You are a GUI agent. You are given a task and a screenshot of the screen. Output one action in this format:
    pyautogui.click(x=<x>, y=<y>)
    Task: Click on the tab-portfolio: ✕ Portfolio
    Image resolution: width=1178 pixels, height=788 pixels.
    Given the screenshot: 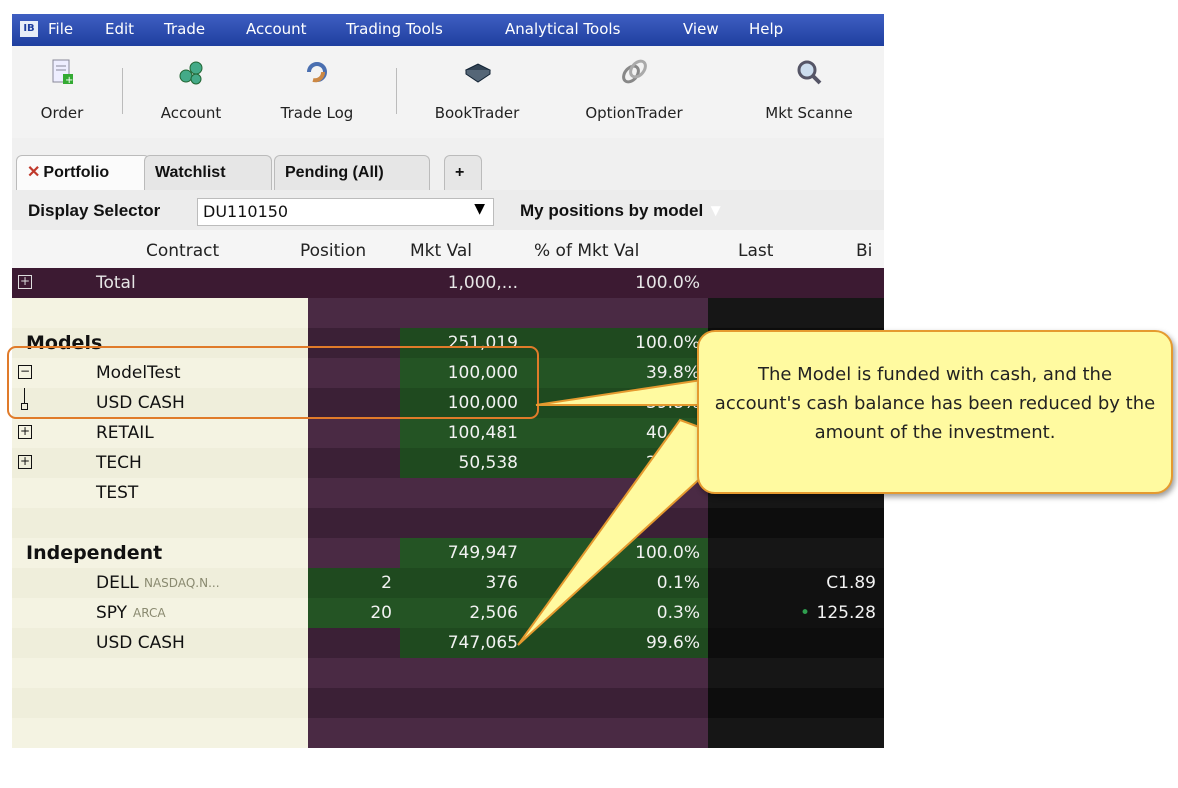 What is the action you would take?
    pyautogui.click(x=83, y=172)
    